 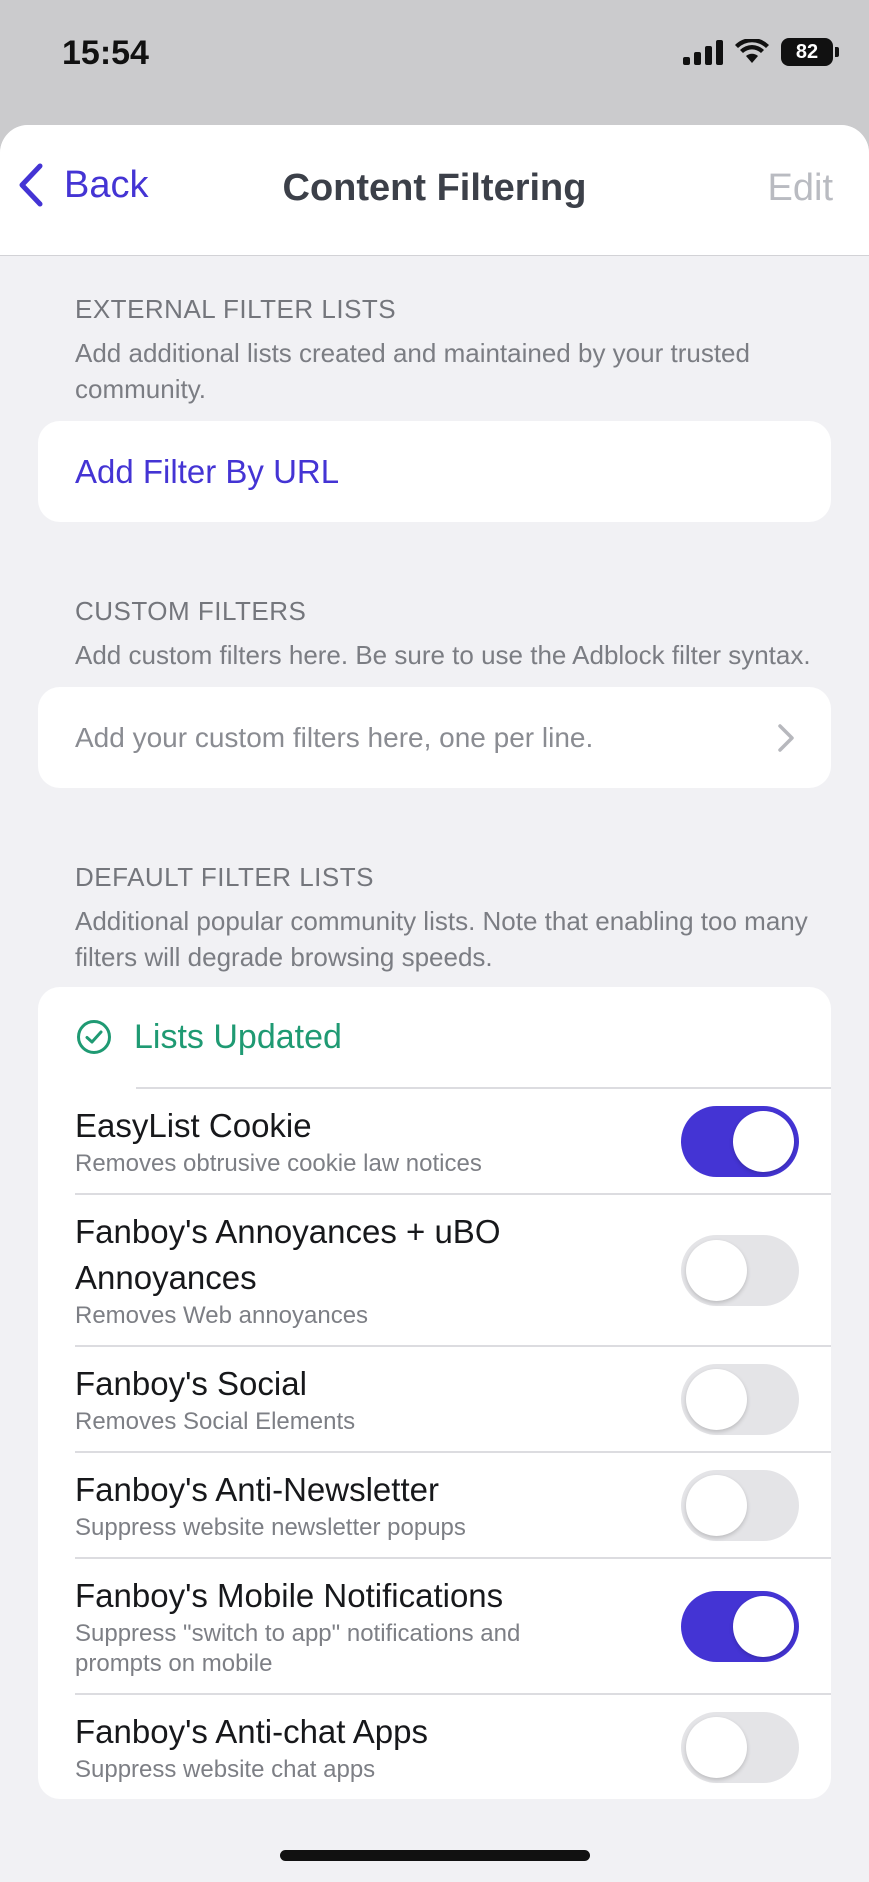 What do you see at coordinates (434, 1037) in the screenshot?
I see `lists-updated-status: Lists Updated` at bounding box center [434, 1037].